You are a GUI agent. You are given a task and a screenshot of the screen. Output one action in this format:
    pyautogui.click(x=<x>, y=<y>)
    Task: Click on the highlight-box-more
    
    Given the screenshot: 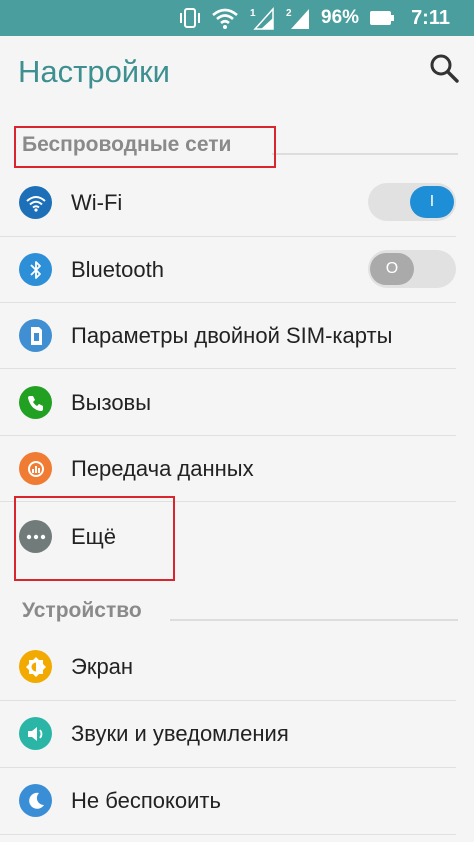 What is the action you would take?
    pyautogui.click(x=94, y=538)
    